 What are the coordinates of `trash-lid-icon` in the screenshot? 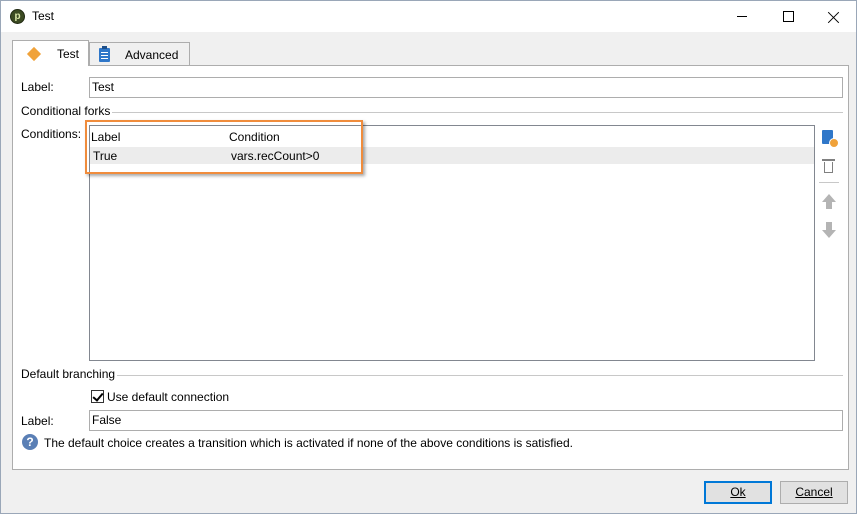 It's located at (828, 160).